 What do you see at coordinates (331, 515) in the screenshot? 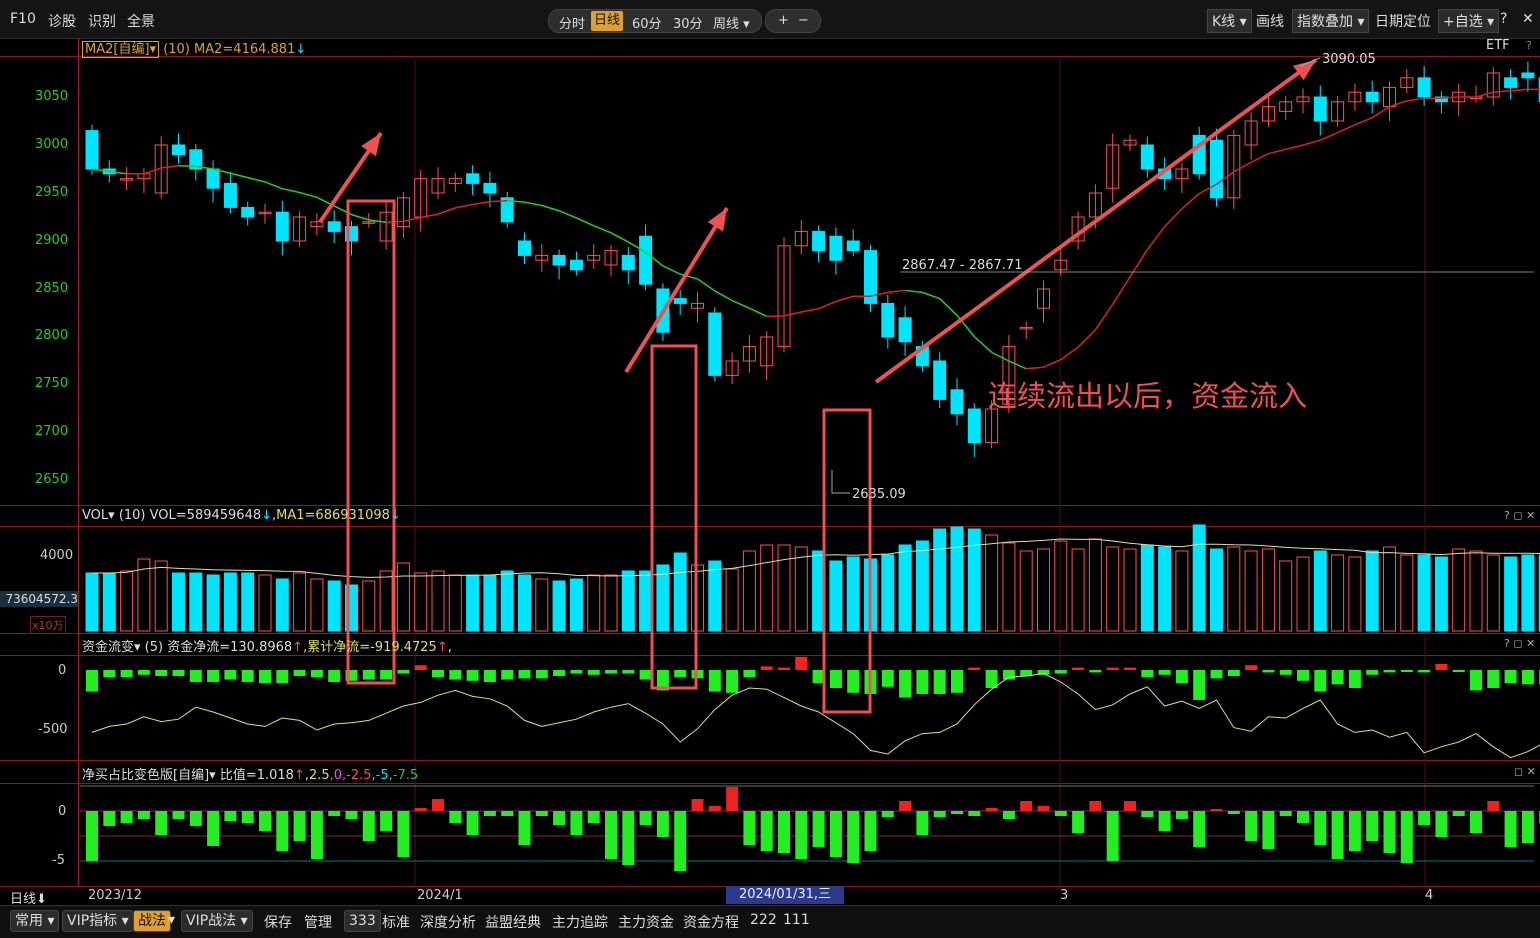
I see `vol-ma1-value: ,MA1=686931098` at bounding box center [331, 515].